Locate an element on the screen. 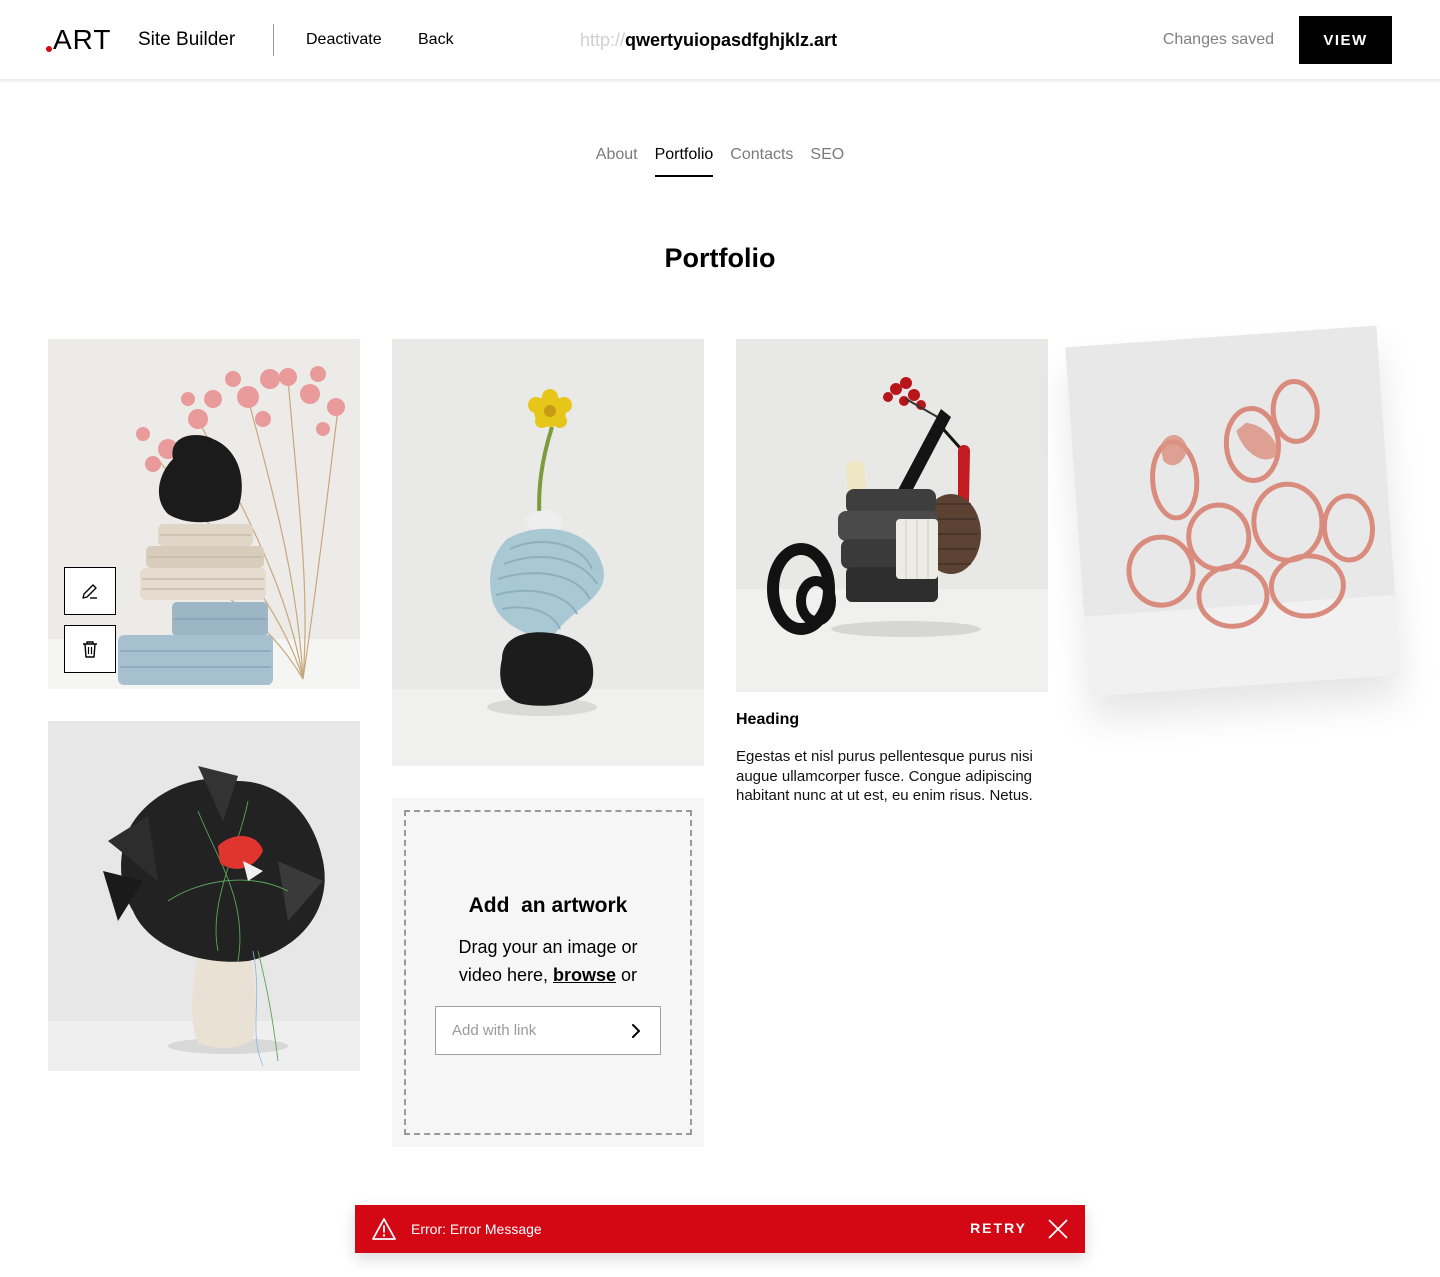  delete-artwork-button is located at coordinates (90, 649).